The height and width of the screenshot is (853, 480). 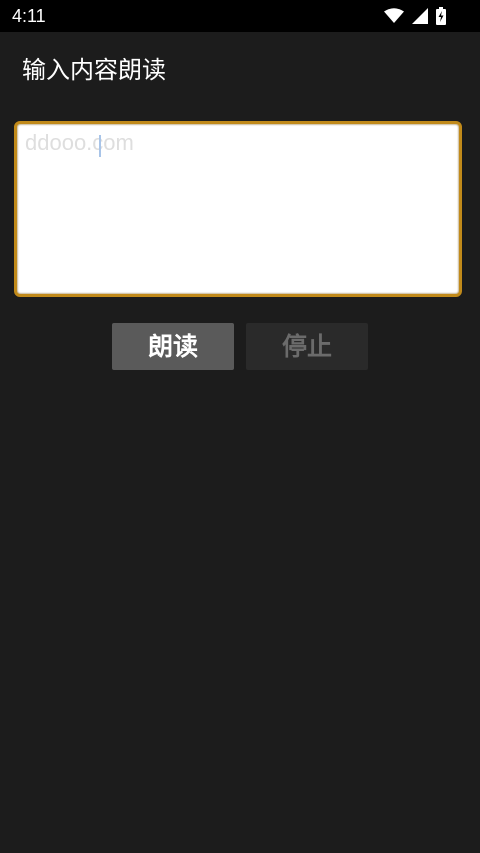 I want to click on status-bar: 4:11, so click(x=240, y=16).